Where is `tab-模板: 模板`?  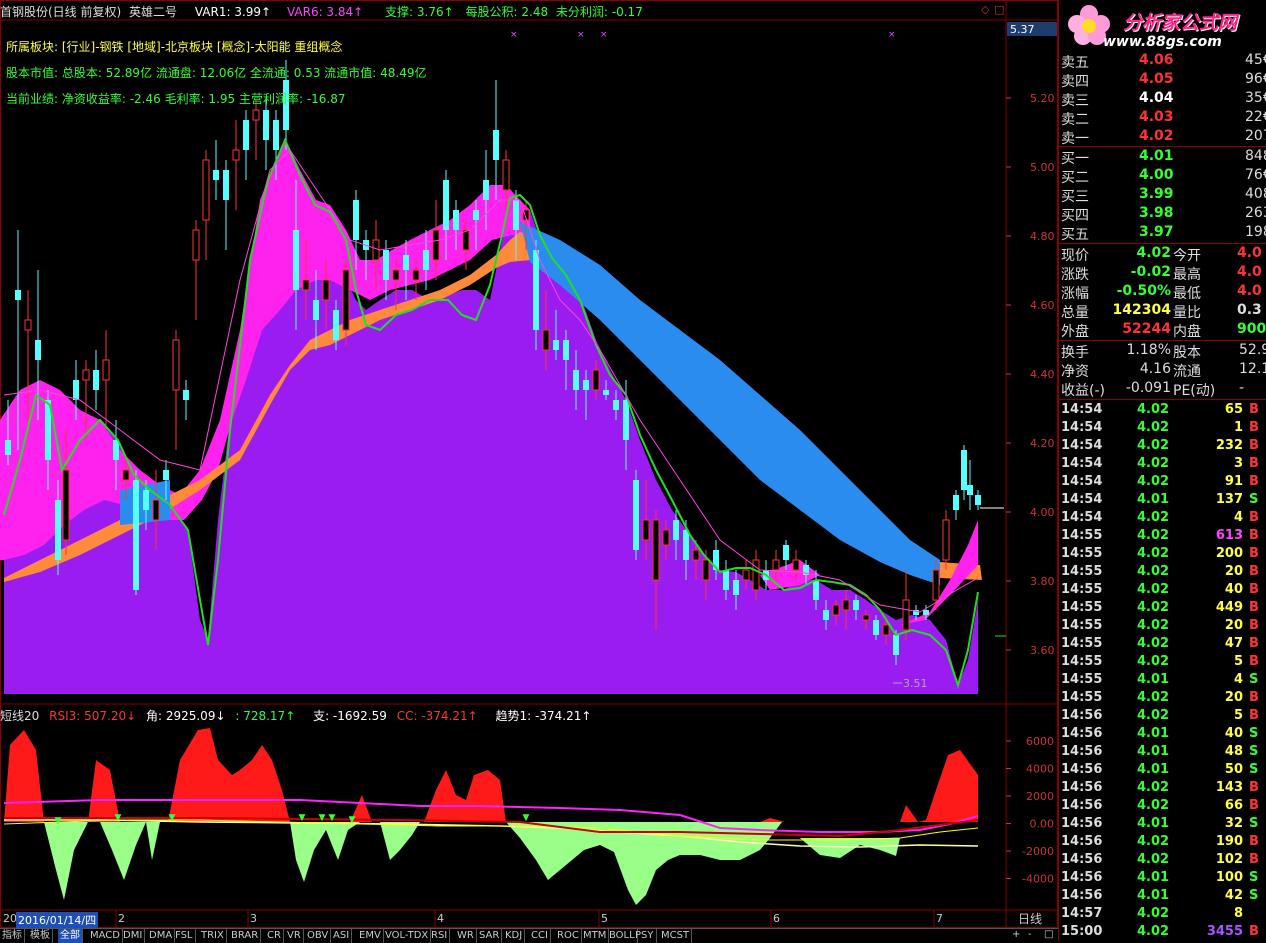 tab-模板: 模板 is located at coordinates (40, 936).